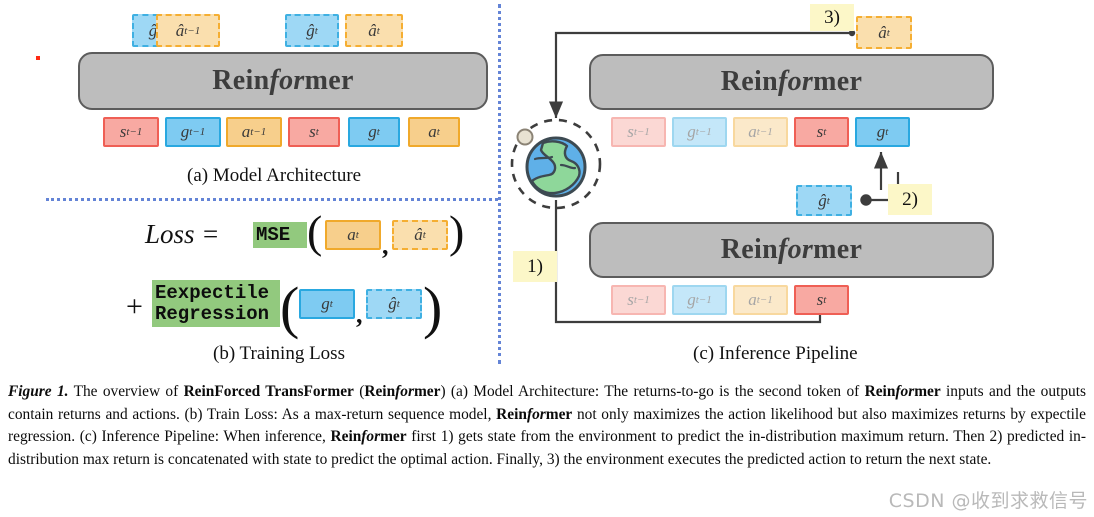  I want to click on token-a-t: at, so click(434, 132).